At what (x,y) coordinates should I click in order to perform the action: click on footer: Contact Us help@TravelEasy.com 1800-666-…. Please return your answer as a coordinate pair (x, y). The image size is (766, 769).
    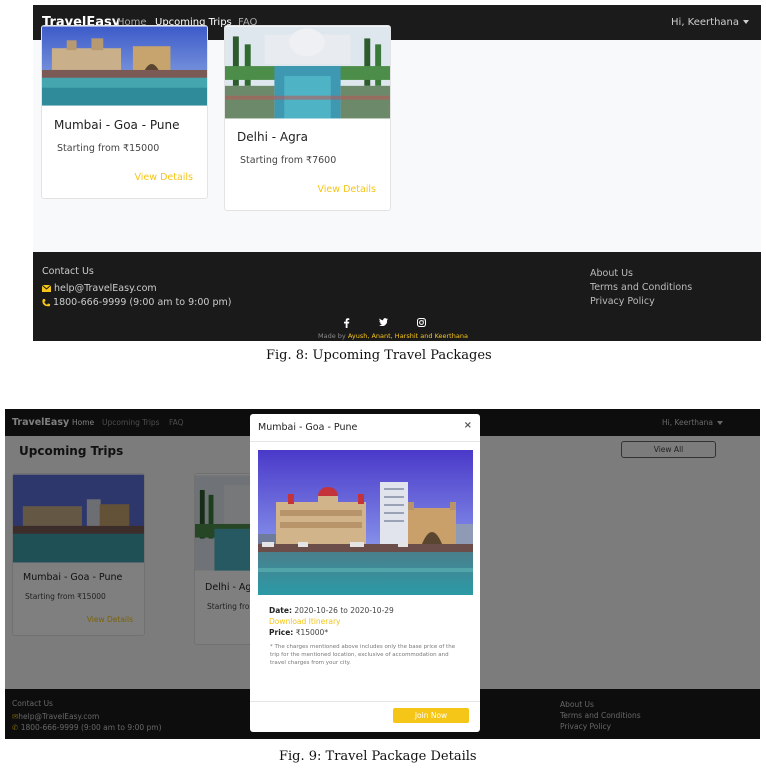
    Looking at the image, I should click on (397, 296).